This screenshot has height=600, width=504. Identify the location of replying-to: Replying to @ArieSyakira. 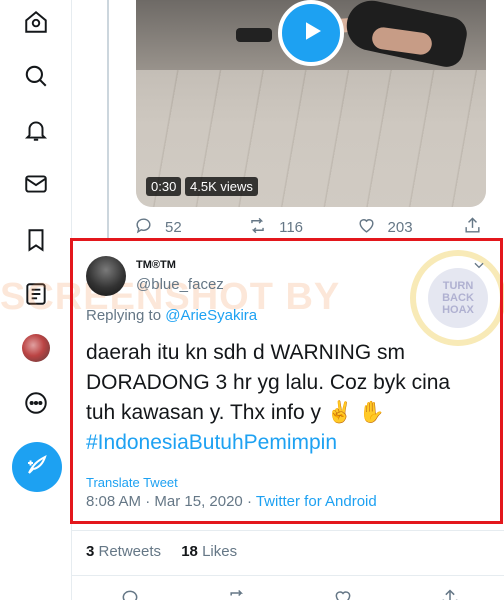
(171, 315).